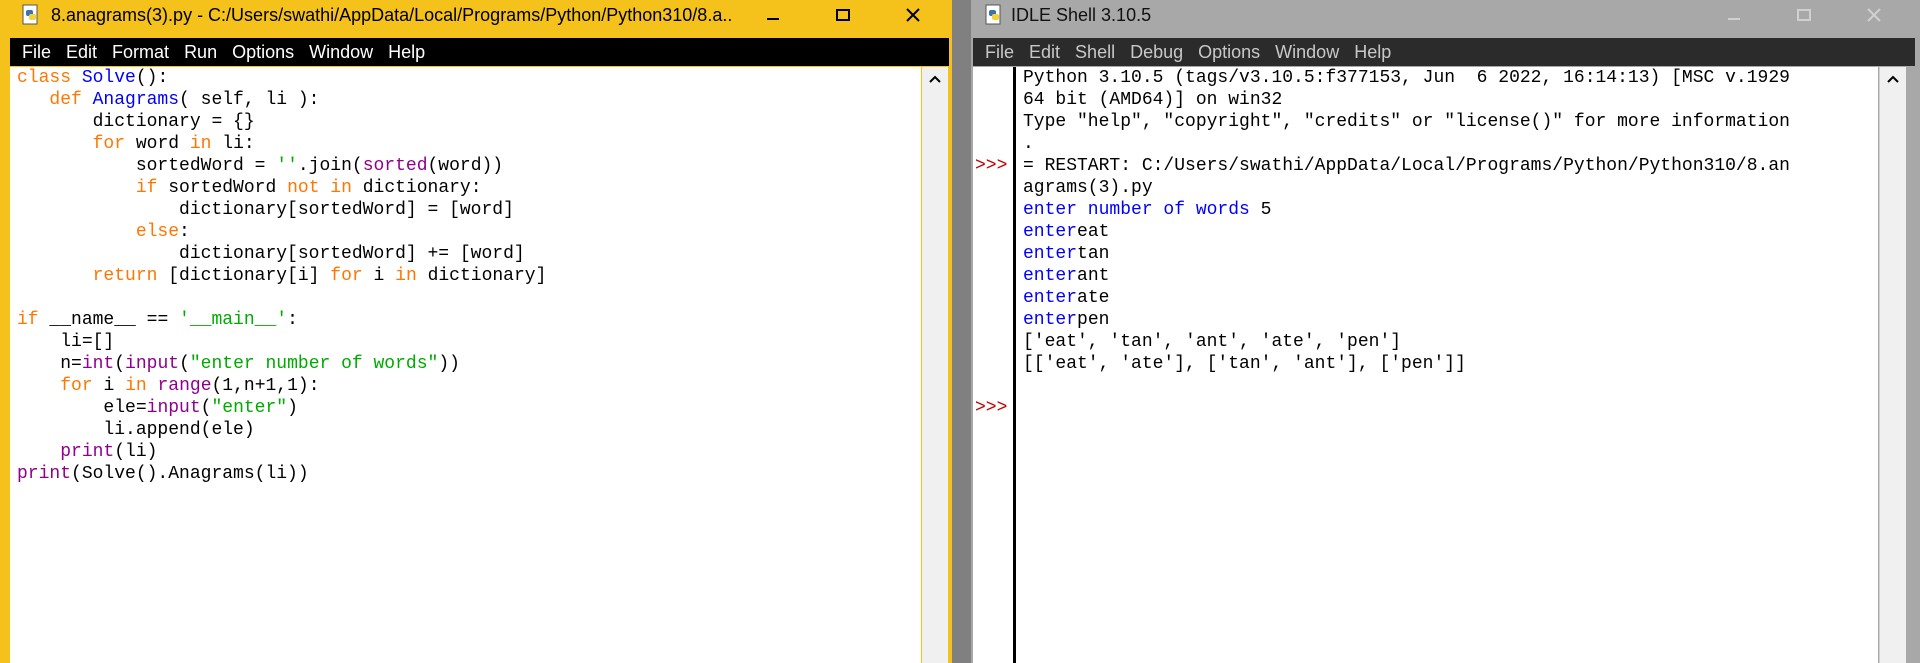  Describe the element at coordinates (1095, 52) in the screenshot. I see `shell-menu-shell: Shell` at that location.